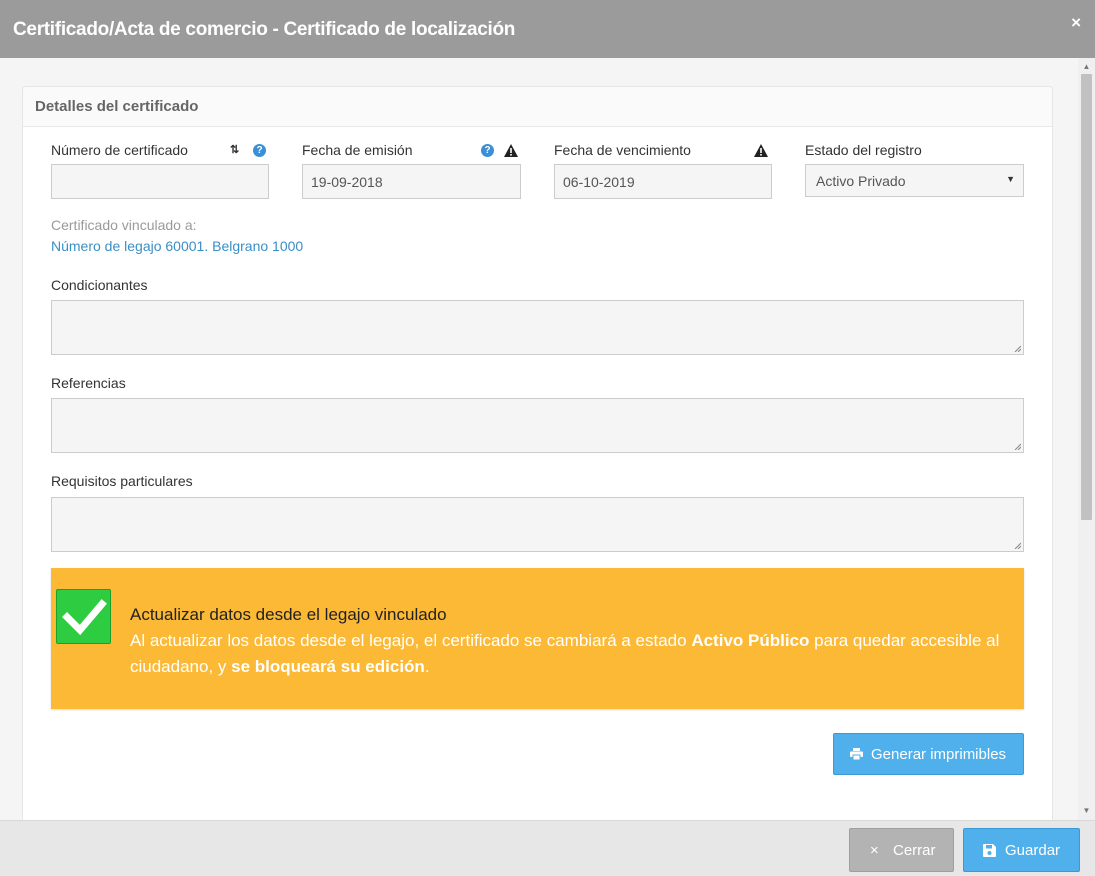 Image resolution: width=1095 pixels, height=876 pixels. I want to click on scroll-up-icon: ▲, so click(1086, 67).